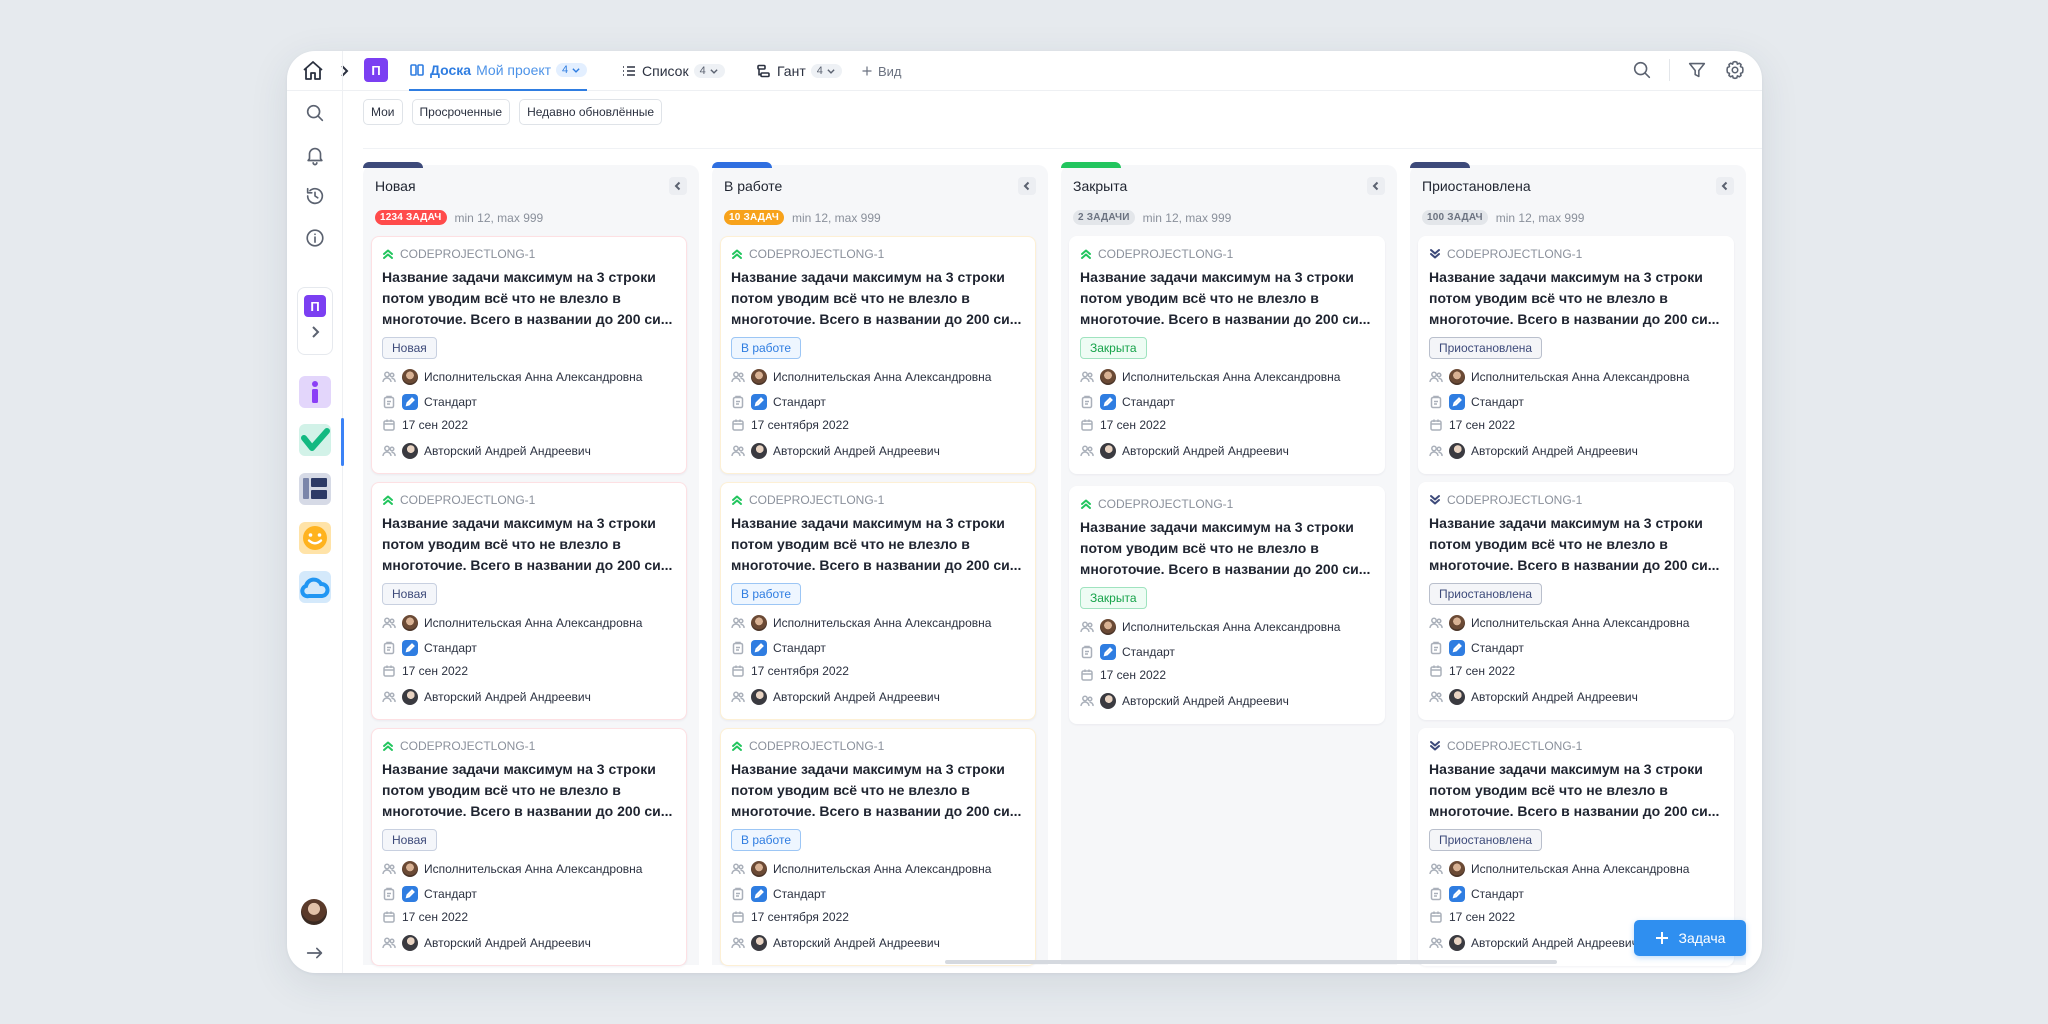 The height and width of the screenshot is (1024, 2048). I want to click on sidebar-expand-button, so click(315, 953).